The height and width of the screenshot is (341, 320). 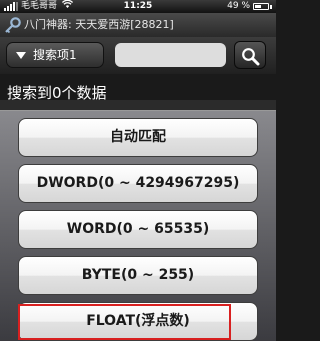 What do you see at coordinates (99, 24) in the screenshot?
I see `app-title: 八门神器: 天天爱西游[28821]` at bounding box center [99, 24].